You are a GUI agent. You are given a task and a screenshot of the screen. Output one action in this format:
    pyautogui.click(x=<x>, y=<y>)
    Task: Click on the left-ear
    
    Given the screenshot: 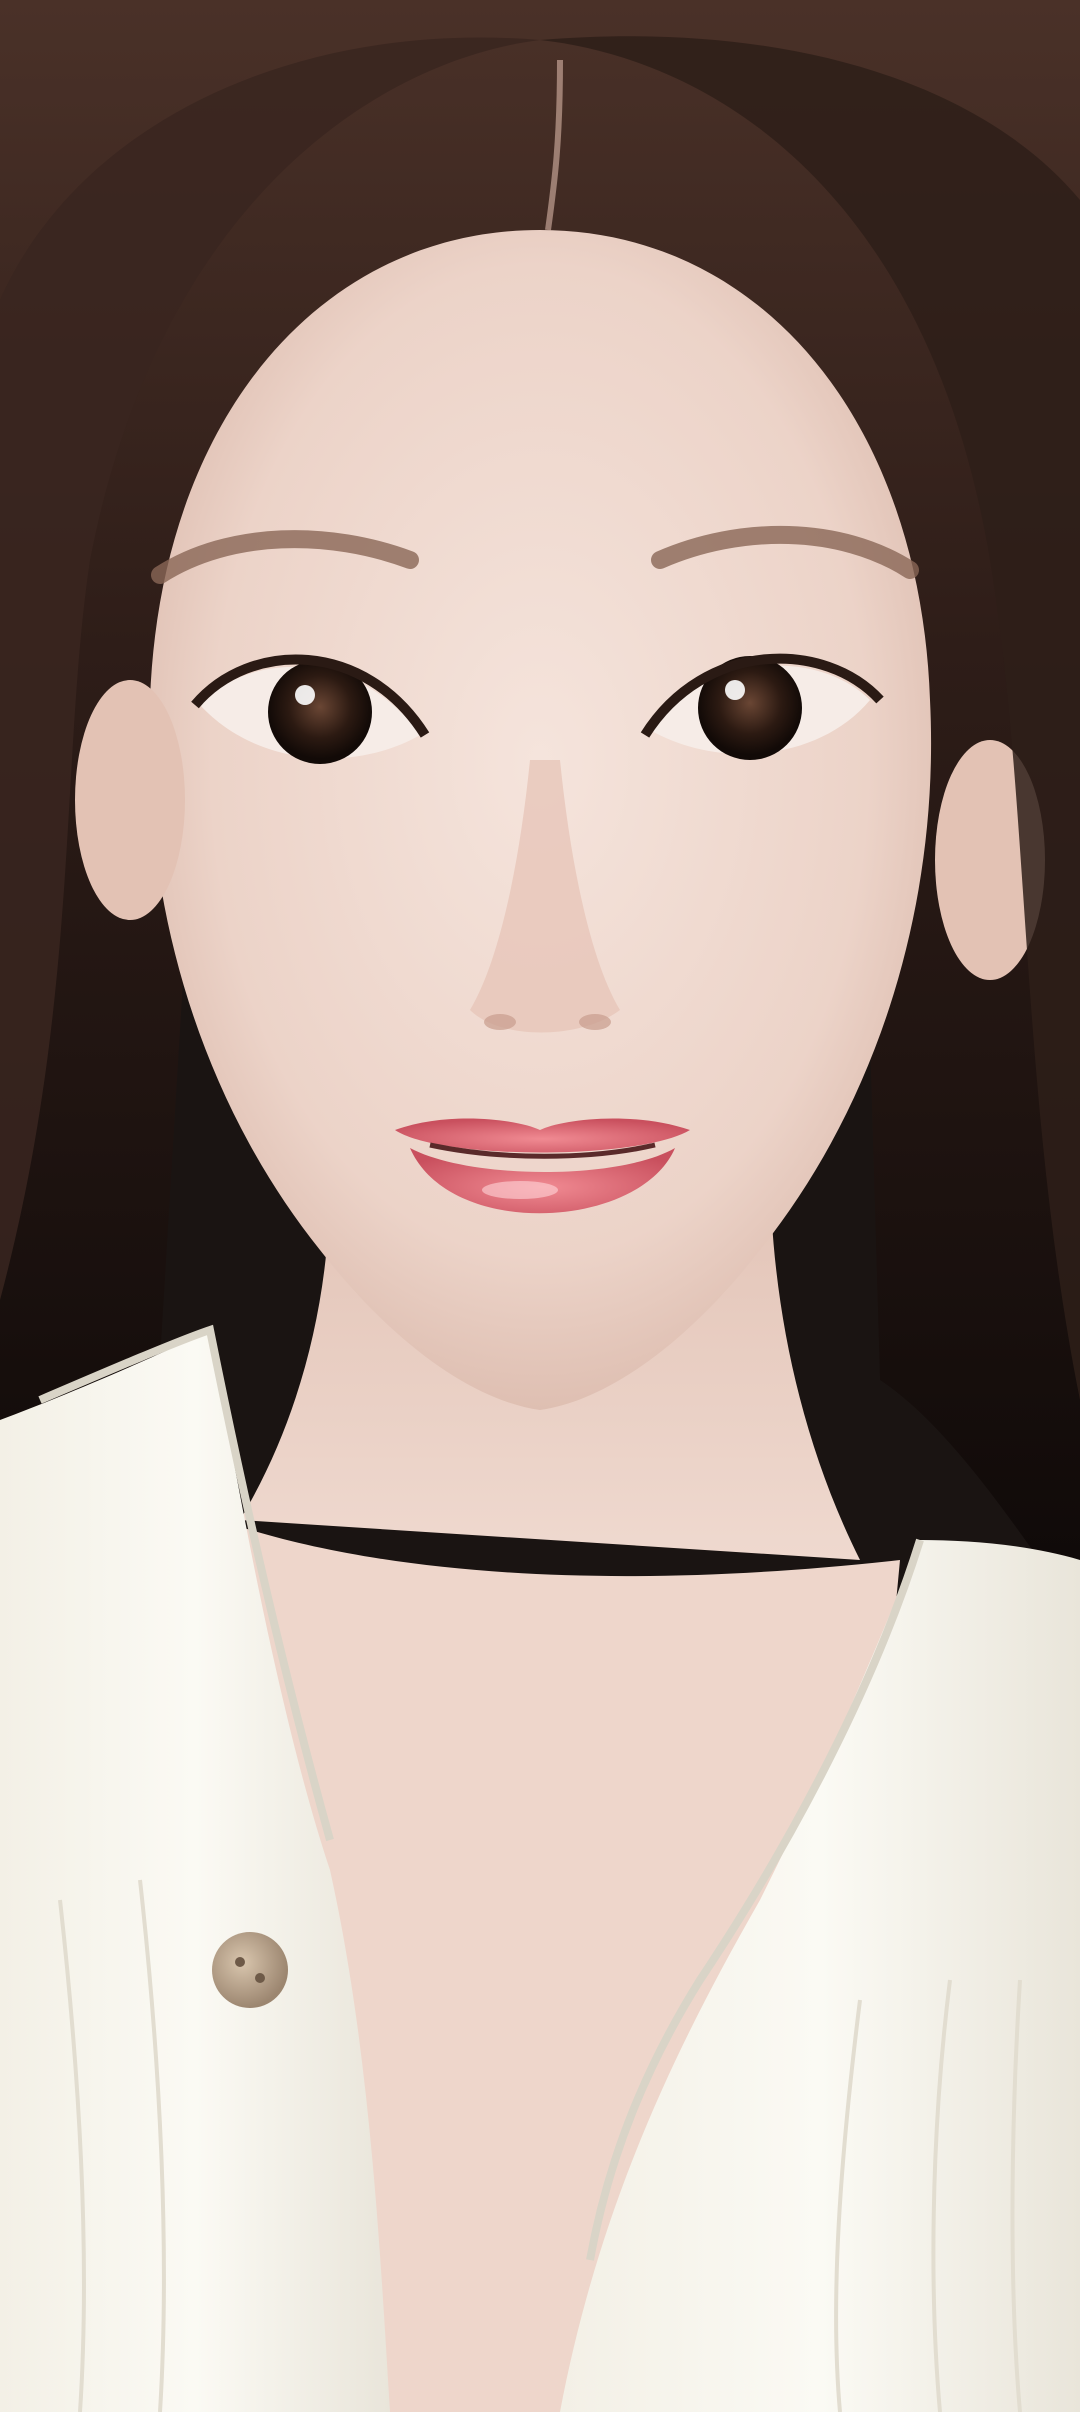 What is the action you would take?
    pyautogui.click(x=130, y=800)
    